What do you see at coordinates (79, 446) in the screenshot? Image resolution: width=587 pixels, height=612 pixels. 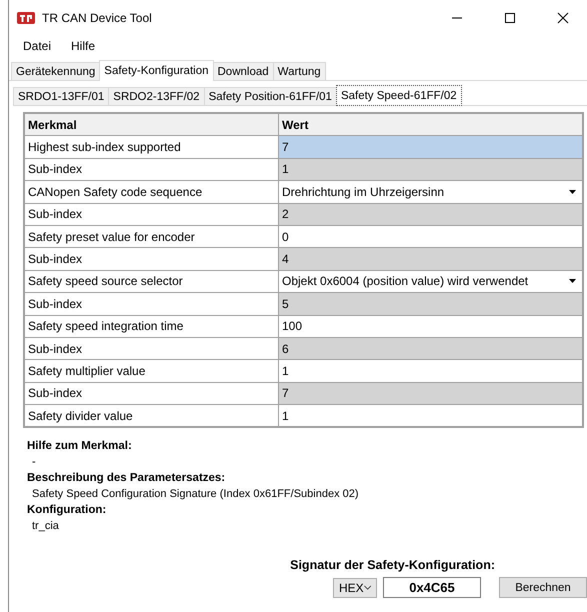 I see `section-heading: Hilfe zum Merkmal:` at bounding box center [79, 446].